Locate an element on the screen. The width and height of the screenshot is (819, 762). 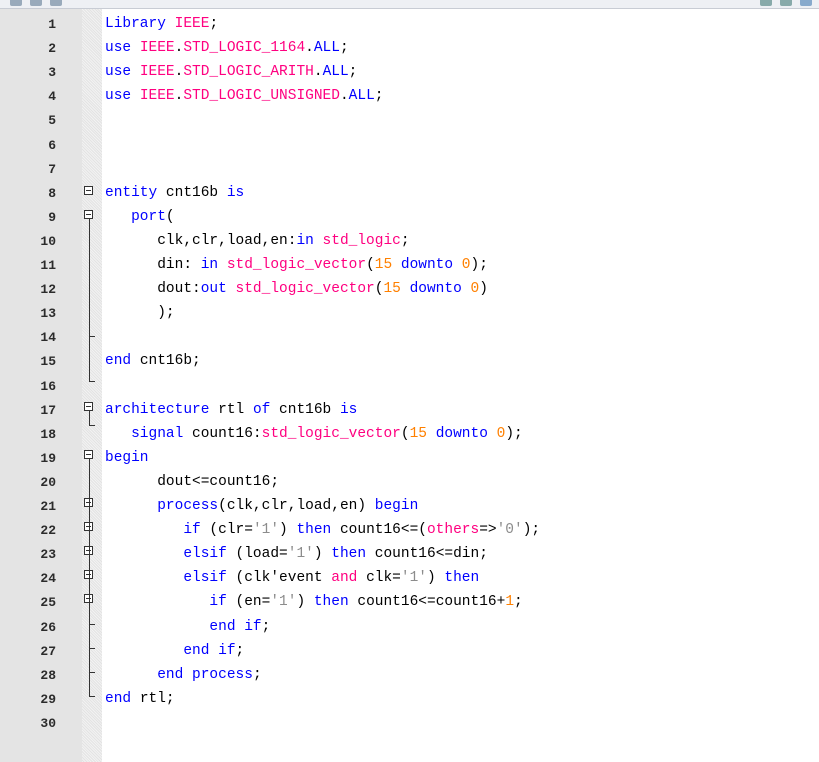
code-line: use IEEE.STD_LOGIC_UNSIGNED.ALL; is located at coordinates (244, 96).